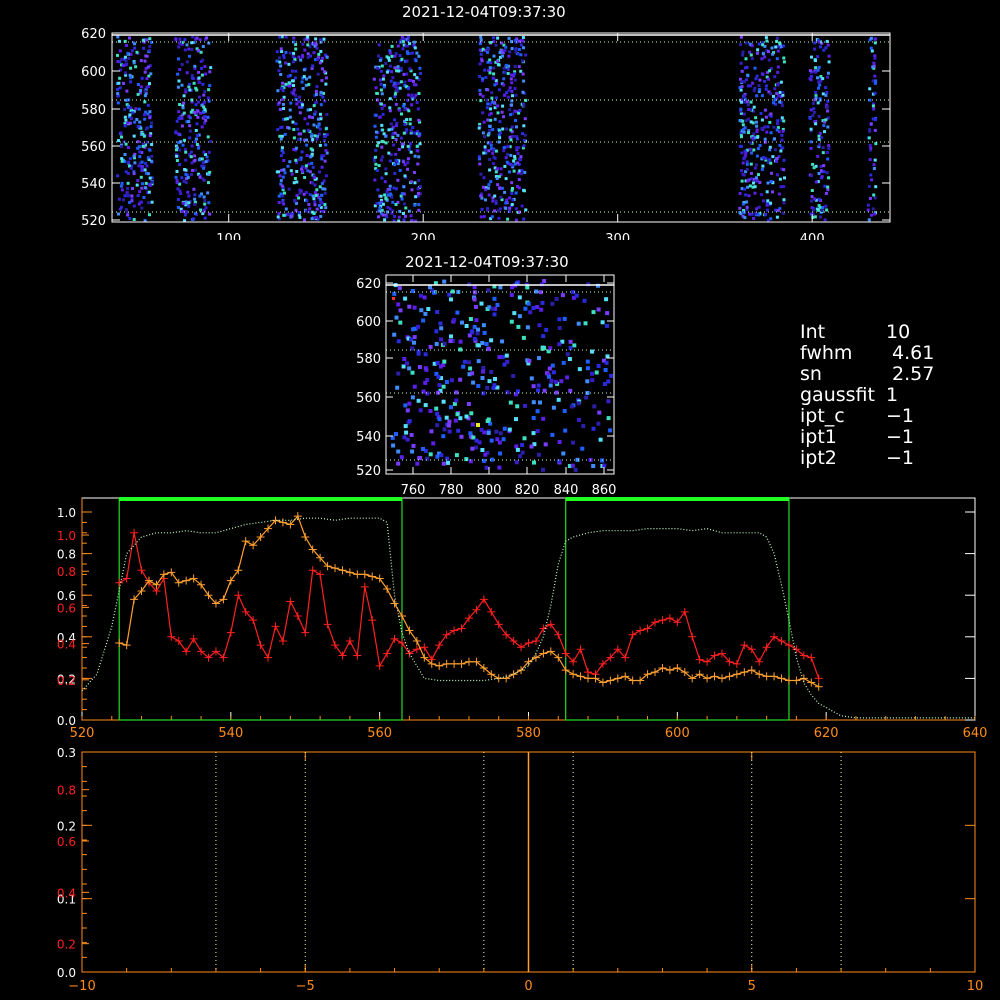  Describe the element at coordinates (66, 555) in the screenshot. I see `y-tick-label: 0.8` at that location.